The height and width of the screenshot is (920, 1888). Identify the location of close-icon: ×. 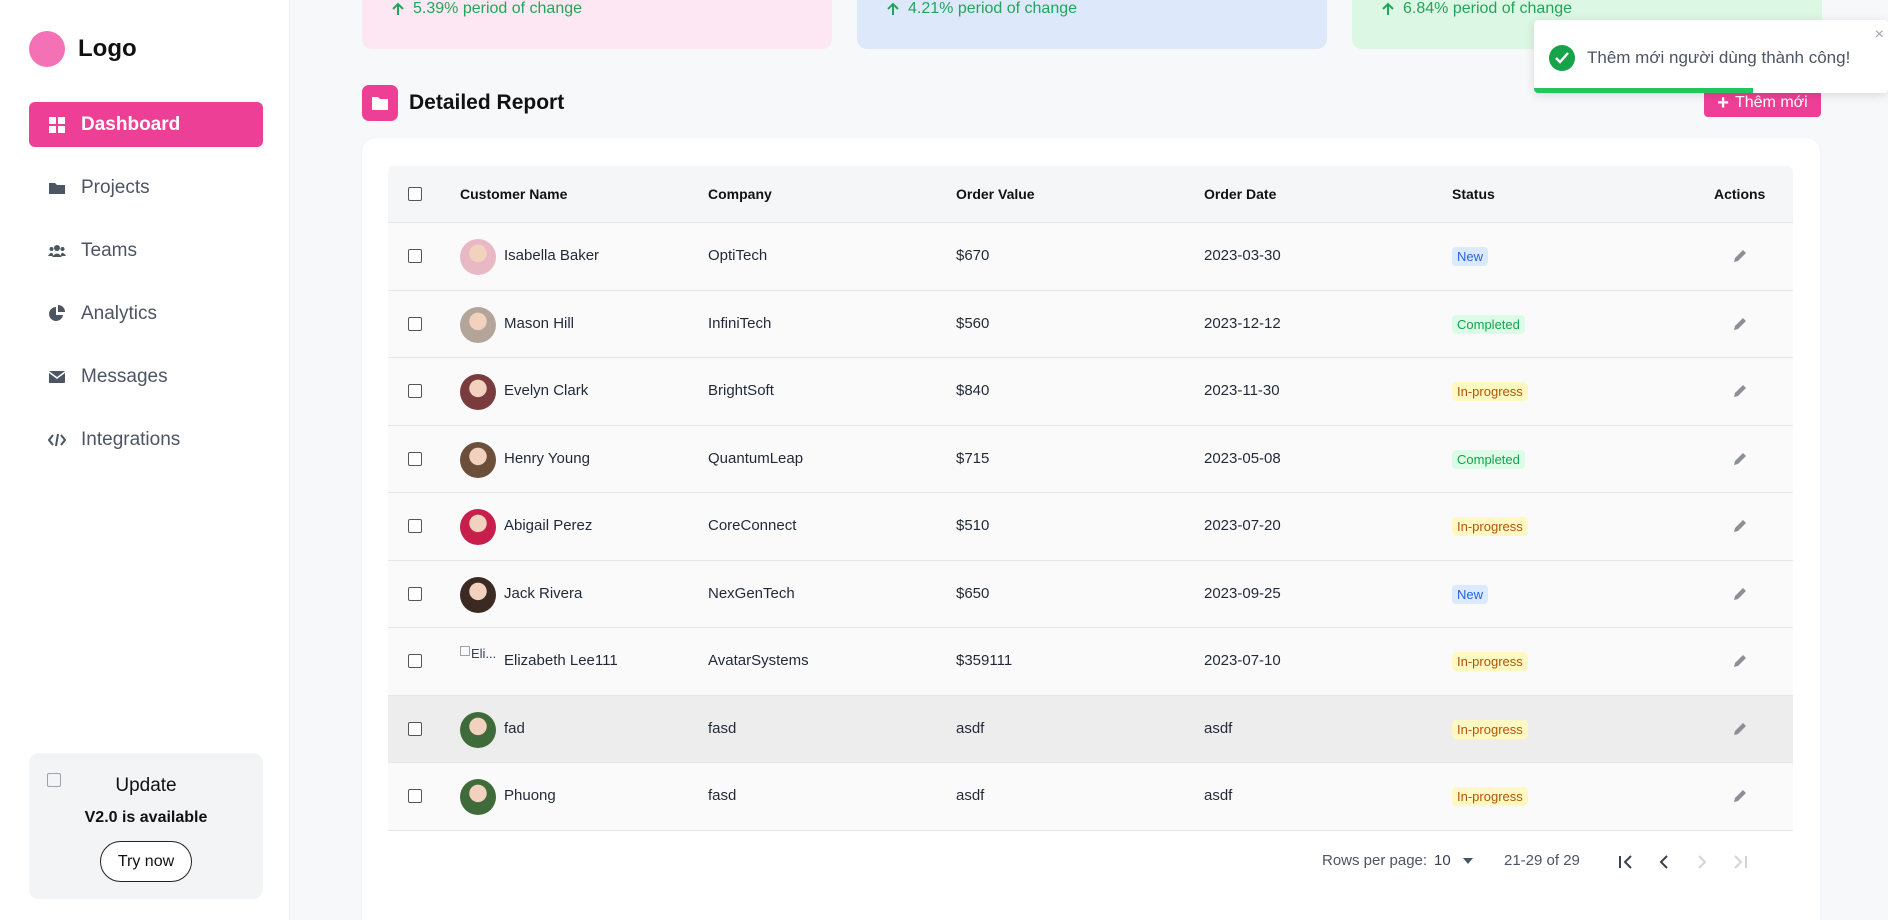
(1879, 35).